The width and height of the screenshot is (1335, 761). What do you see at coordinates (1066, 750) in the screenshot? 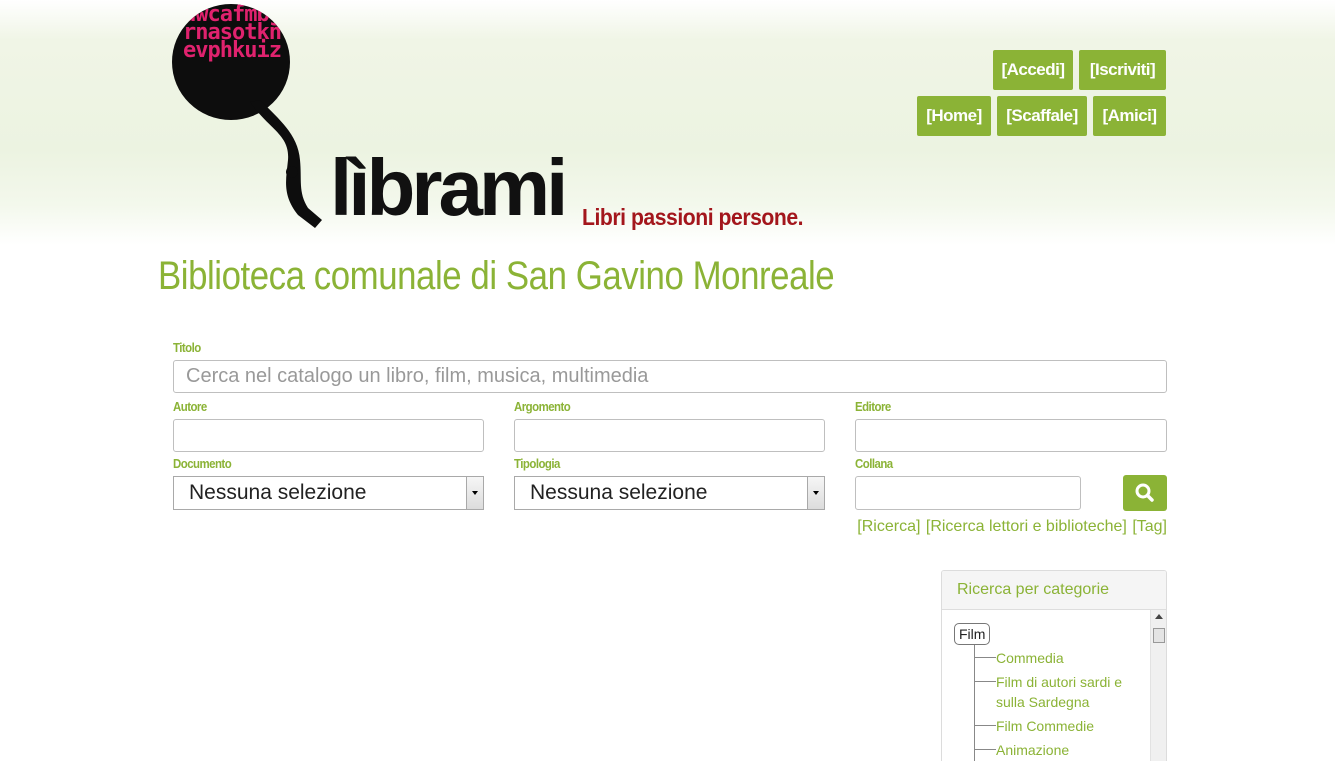
I see `tree-item-animazione: Animazione` at bounding box center [1066, 750].